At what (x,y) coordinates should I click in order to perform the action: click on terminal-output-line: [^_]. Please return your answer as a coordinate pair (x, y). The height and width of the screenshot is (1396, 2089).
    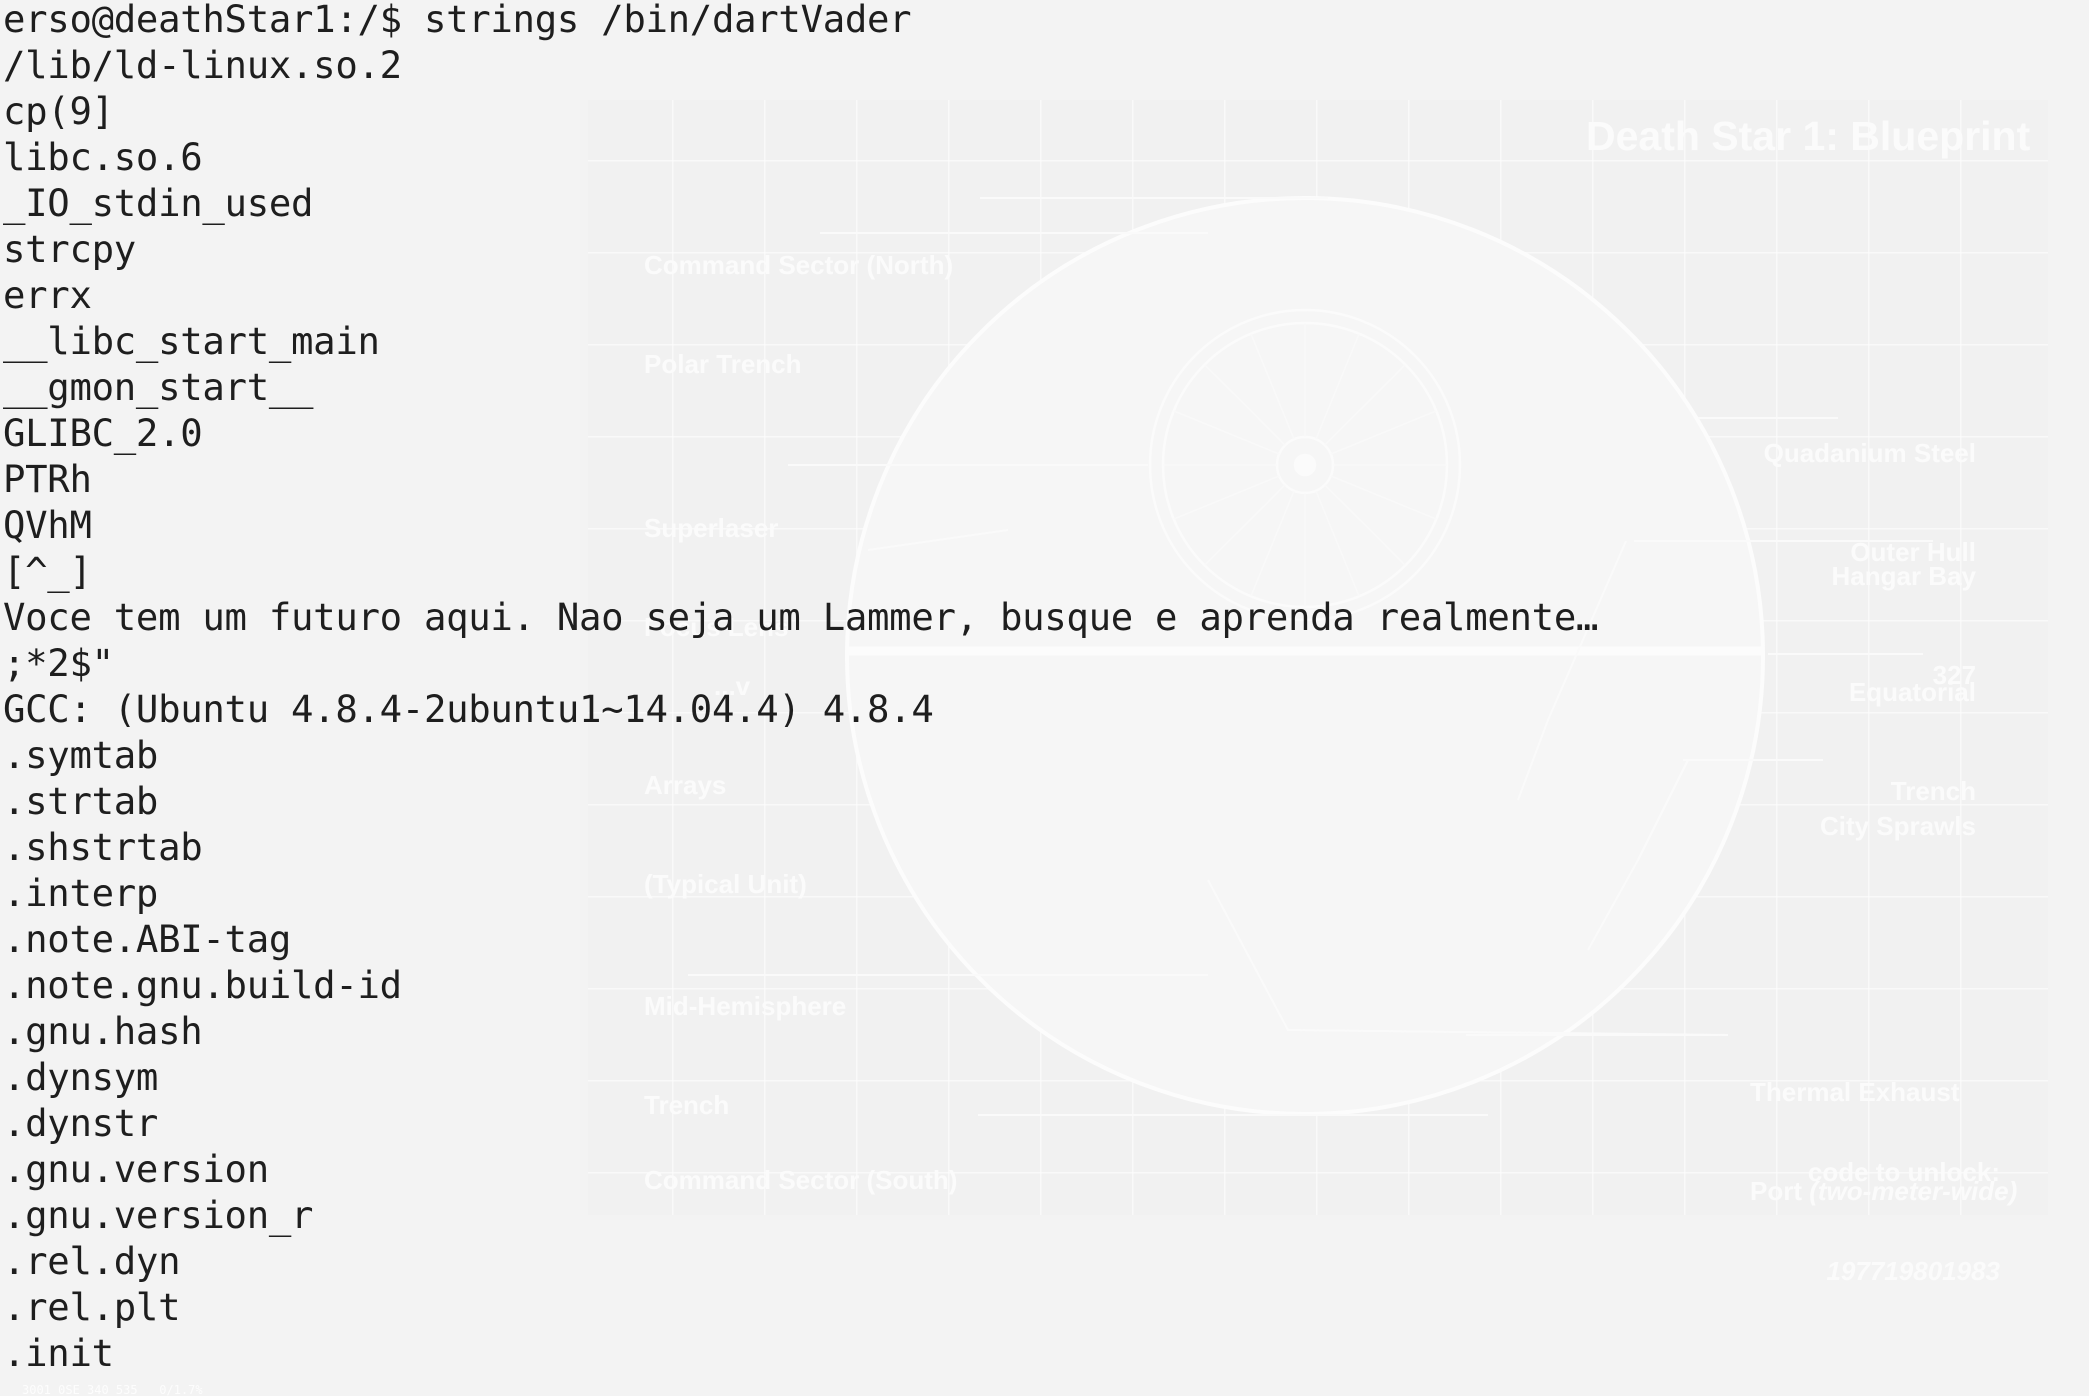
    Looking at the image, I should click on (47, 571).